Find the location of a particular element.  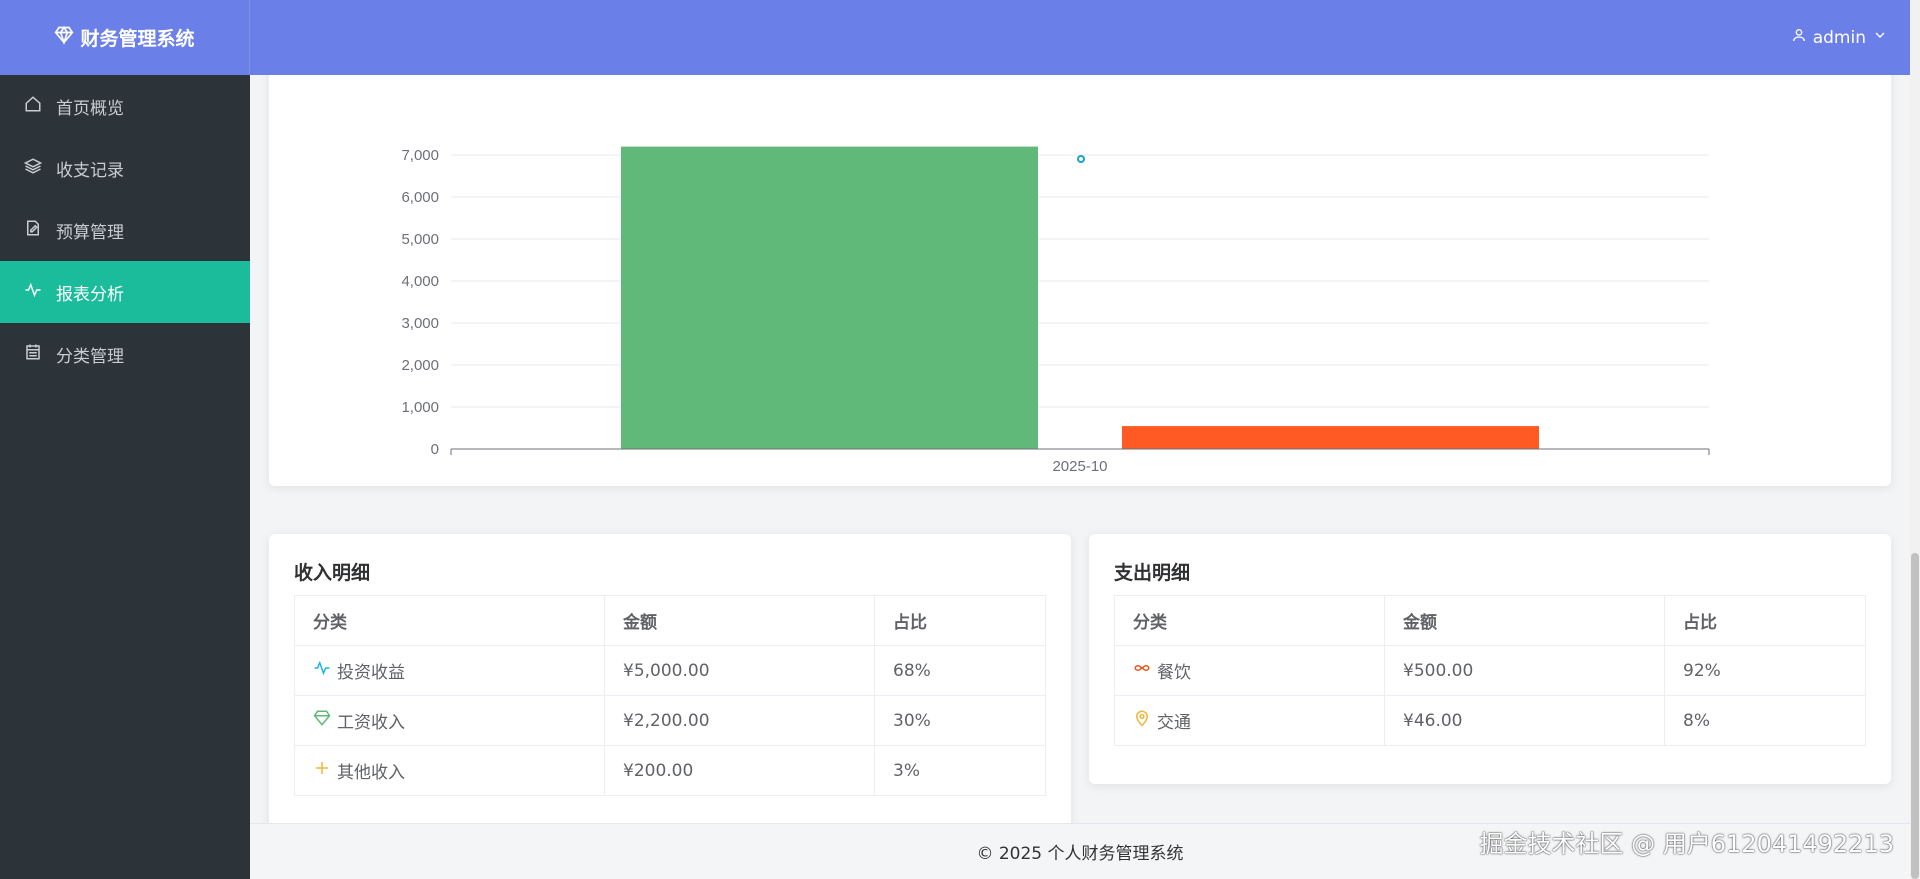

sidebar-item-label: 首页概览 is located at coordinates (90, 108).